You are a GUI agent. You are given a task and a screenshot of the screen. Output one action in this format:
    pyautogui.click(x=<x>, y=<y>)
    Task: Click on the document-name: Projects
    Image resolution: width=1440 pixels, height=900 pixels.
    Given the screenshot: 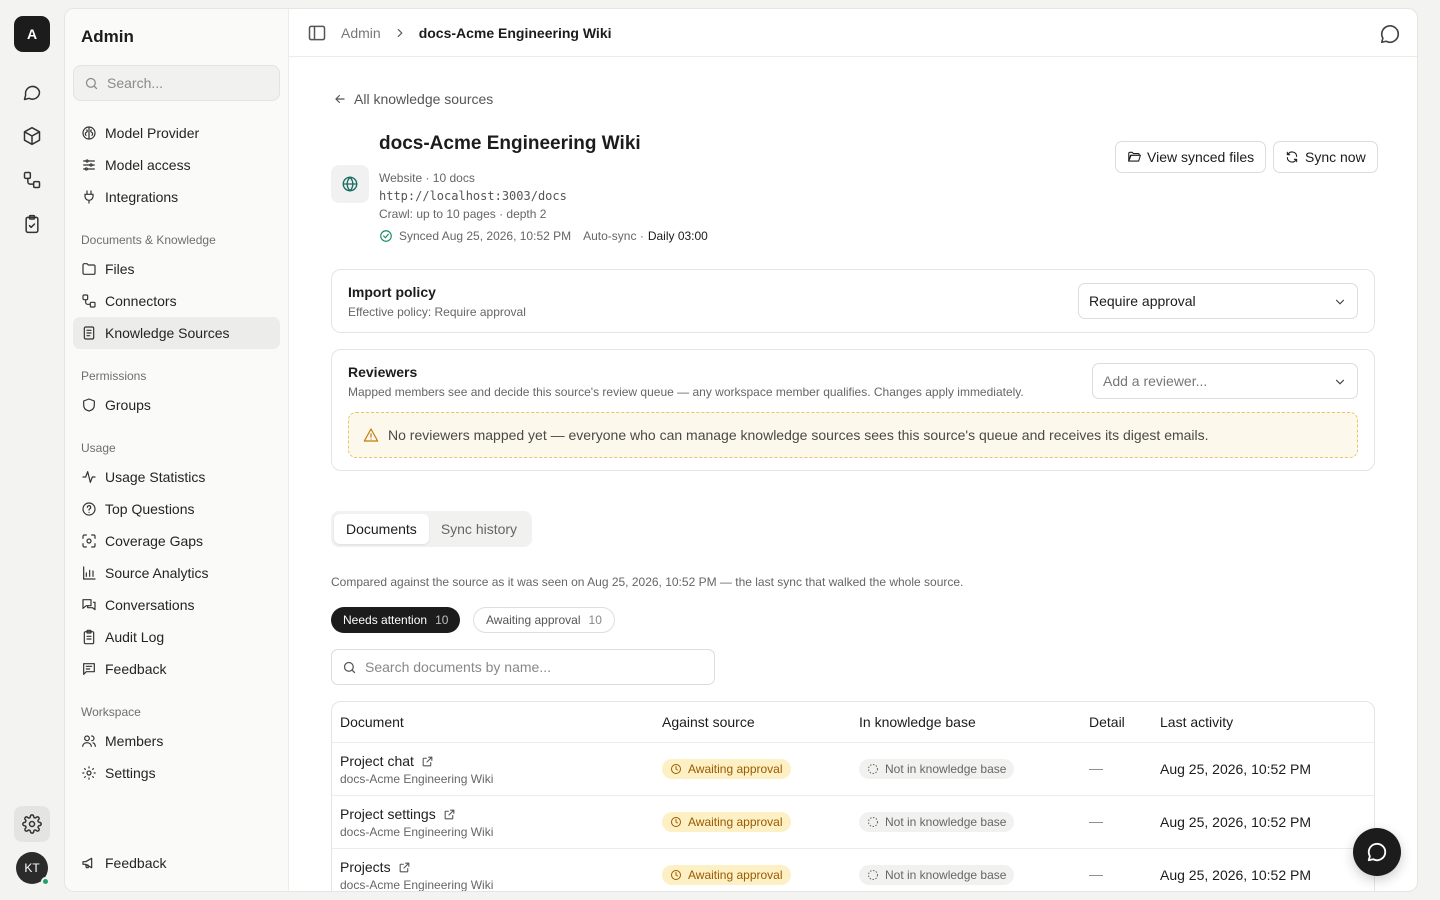 What is the action you would take?
    pyautogui.click(x=375, y=867)
    